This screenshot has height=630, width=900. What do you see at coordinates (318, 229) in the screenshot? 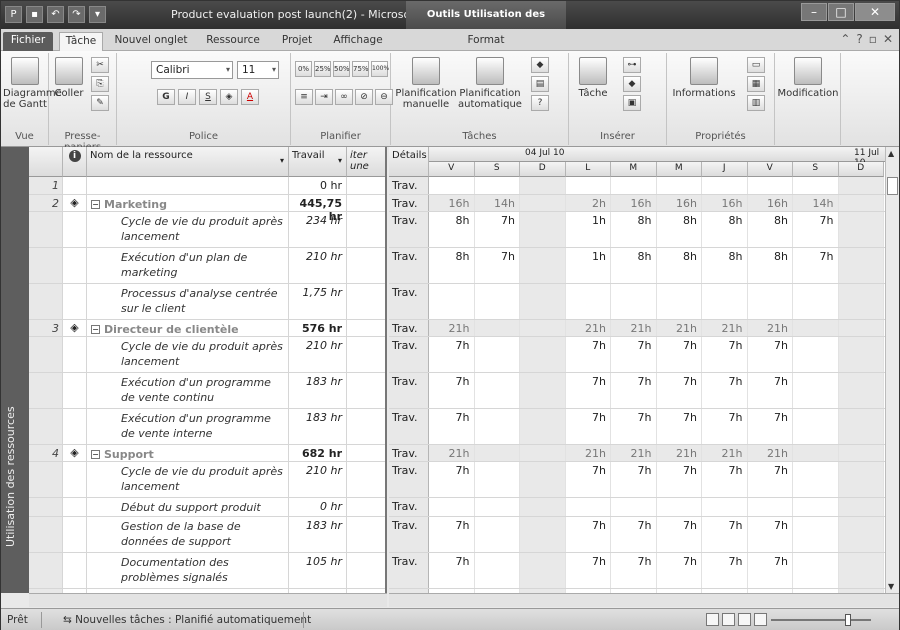
I see `work-value: 234 hr` at bounding box center [318, 229].